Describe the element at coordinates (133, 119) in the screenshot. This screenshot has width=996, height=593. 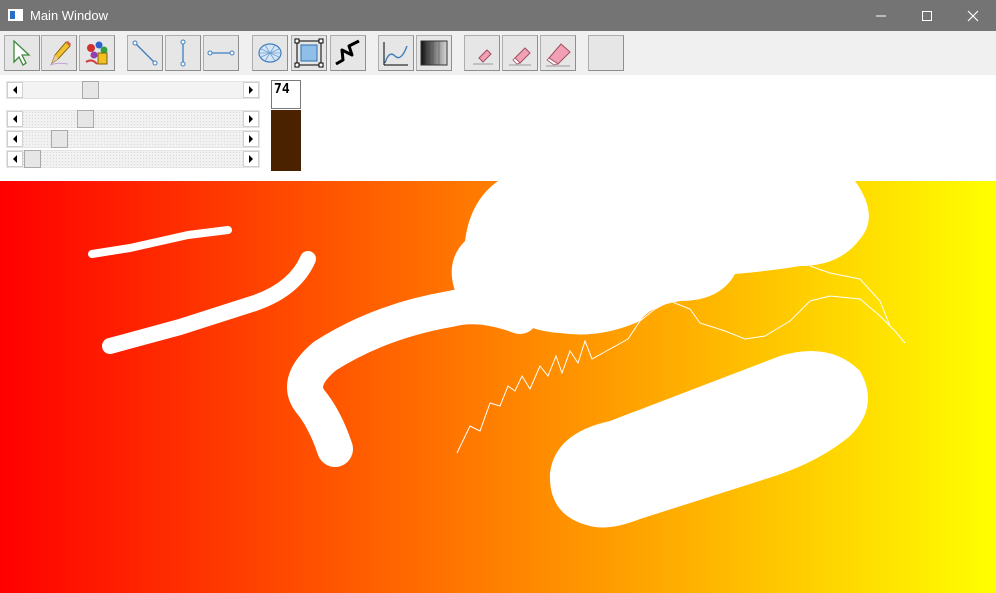
I see `red-slider` at that location.